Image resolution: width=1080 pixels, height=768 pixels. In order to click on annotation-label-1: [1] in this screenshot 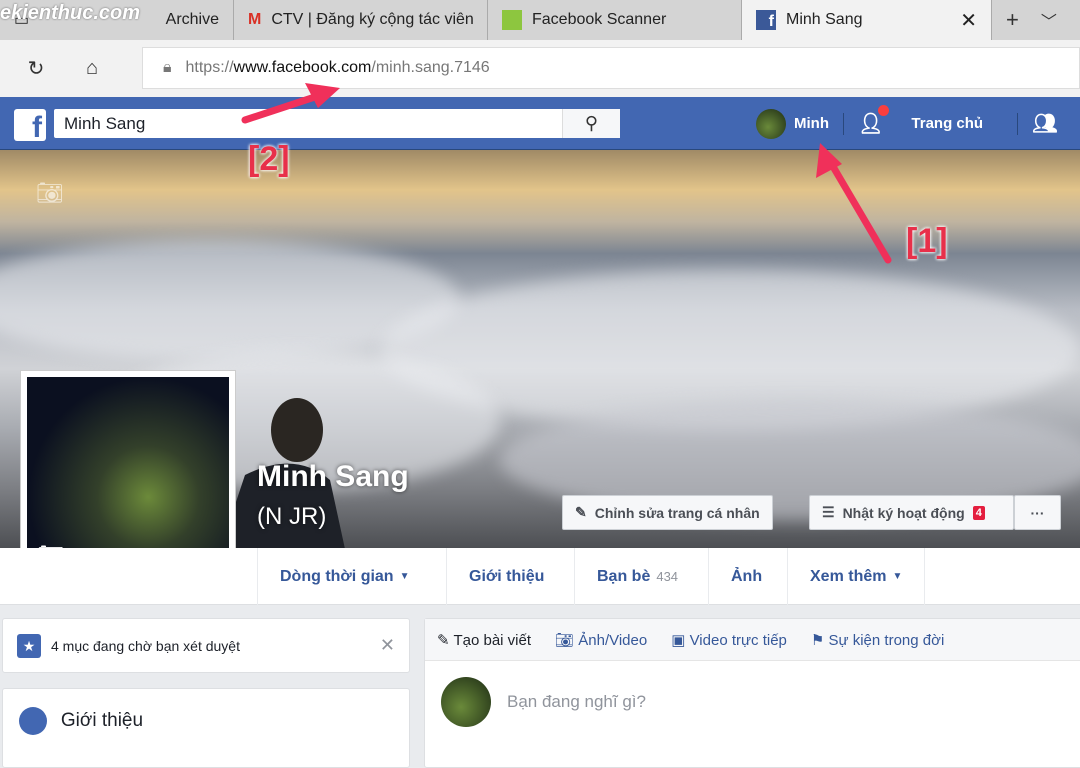, I will do `click(927, 241)`.